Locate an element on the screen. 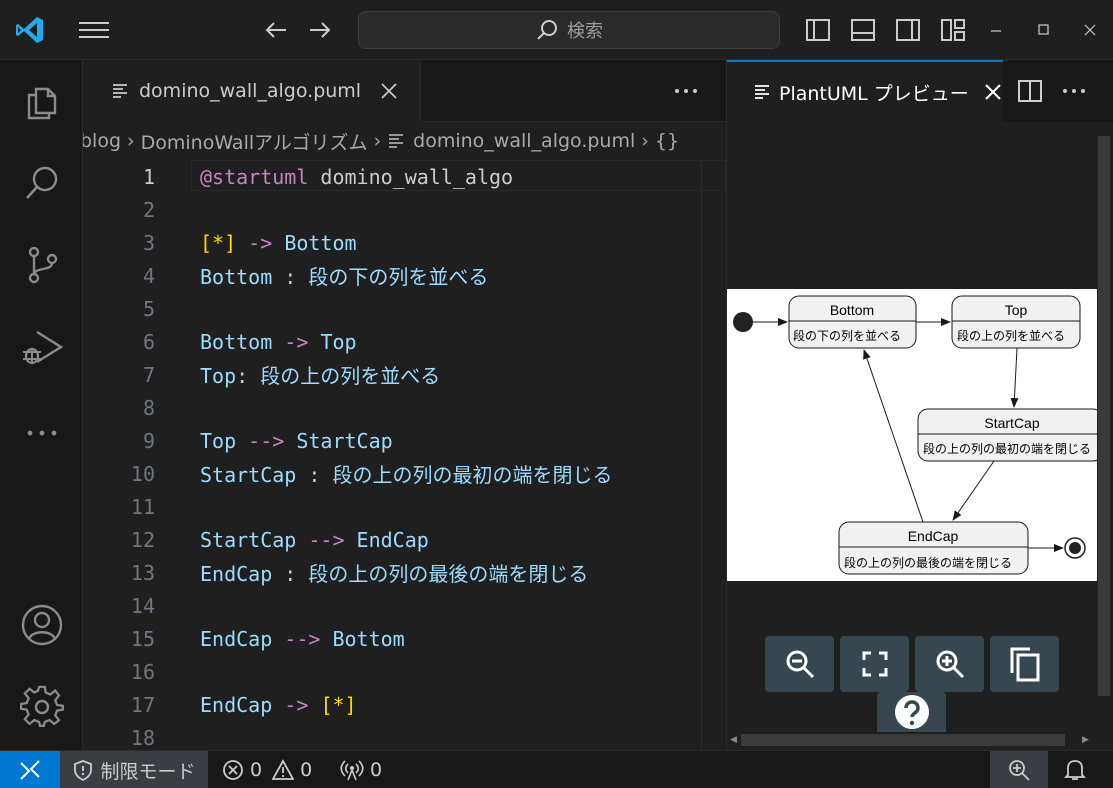 This screenshot has height=788, width=1113. line-number: 7 is located at coordinates (148, 374).